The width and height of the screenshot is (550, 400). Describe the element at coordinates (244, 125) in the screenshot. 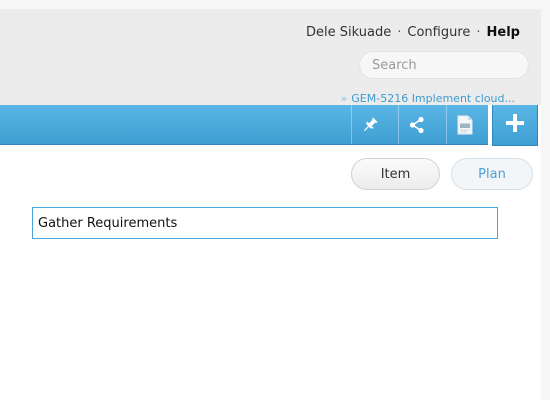

I see `blue-toolbar` at that location.